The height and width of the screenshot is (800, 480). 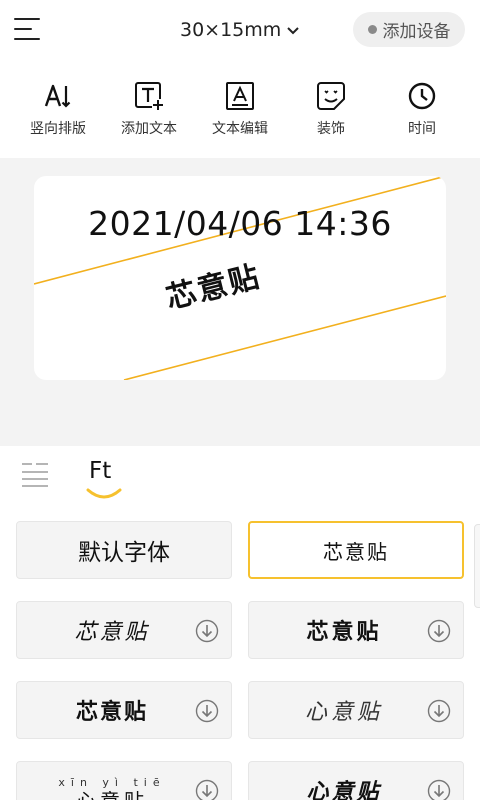 I want to click on font-name: xīn yì tiē 心意贴, so click(x=112, y=781).